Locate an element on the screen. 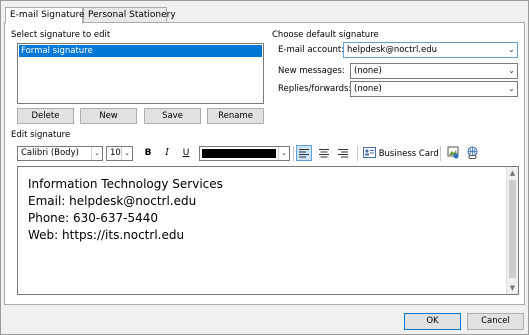 The height and width of the screenshot is (335, 529). align-left-button is located at coordinates (304, 153).